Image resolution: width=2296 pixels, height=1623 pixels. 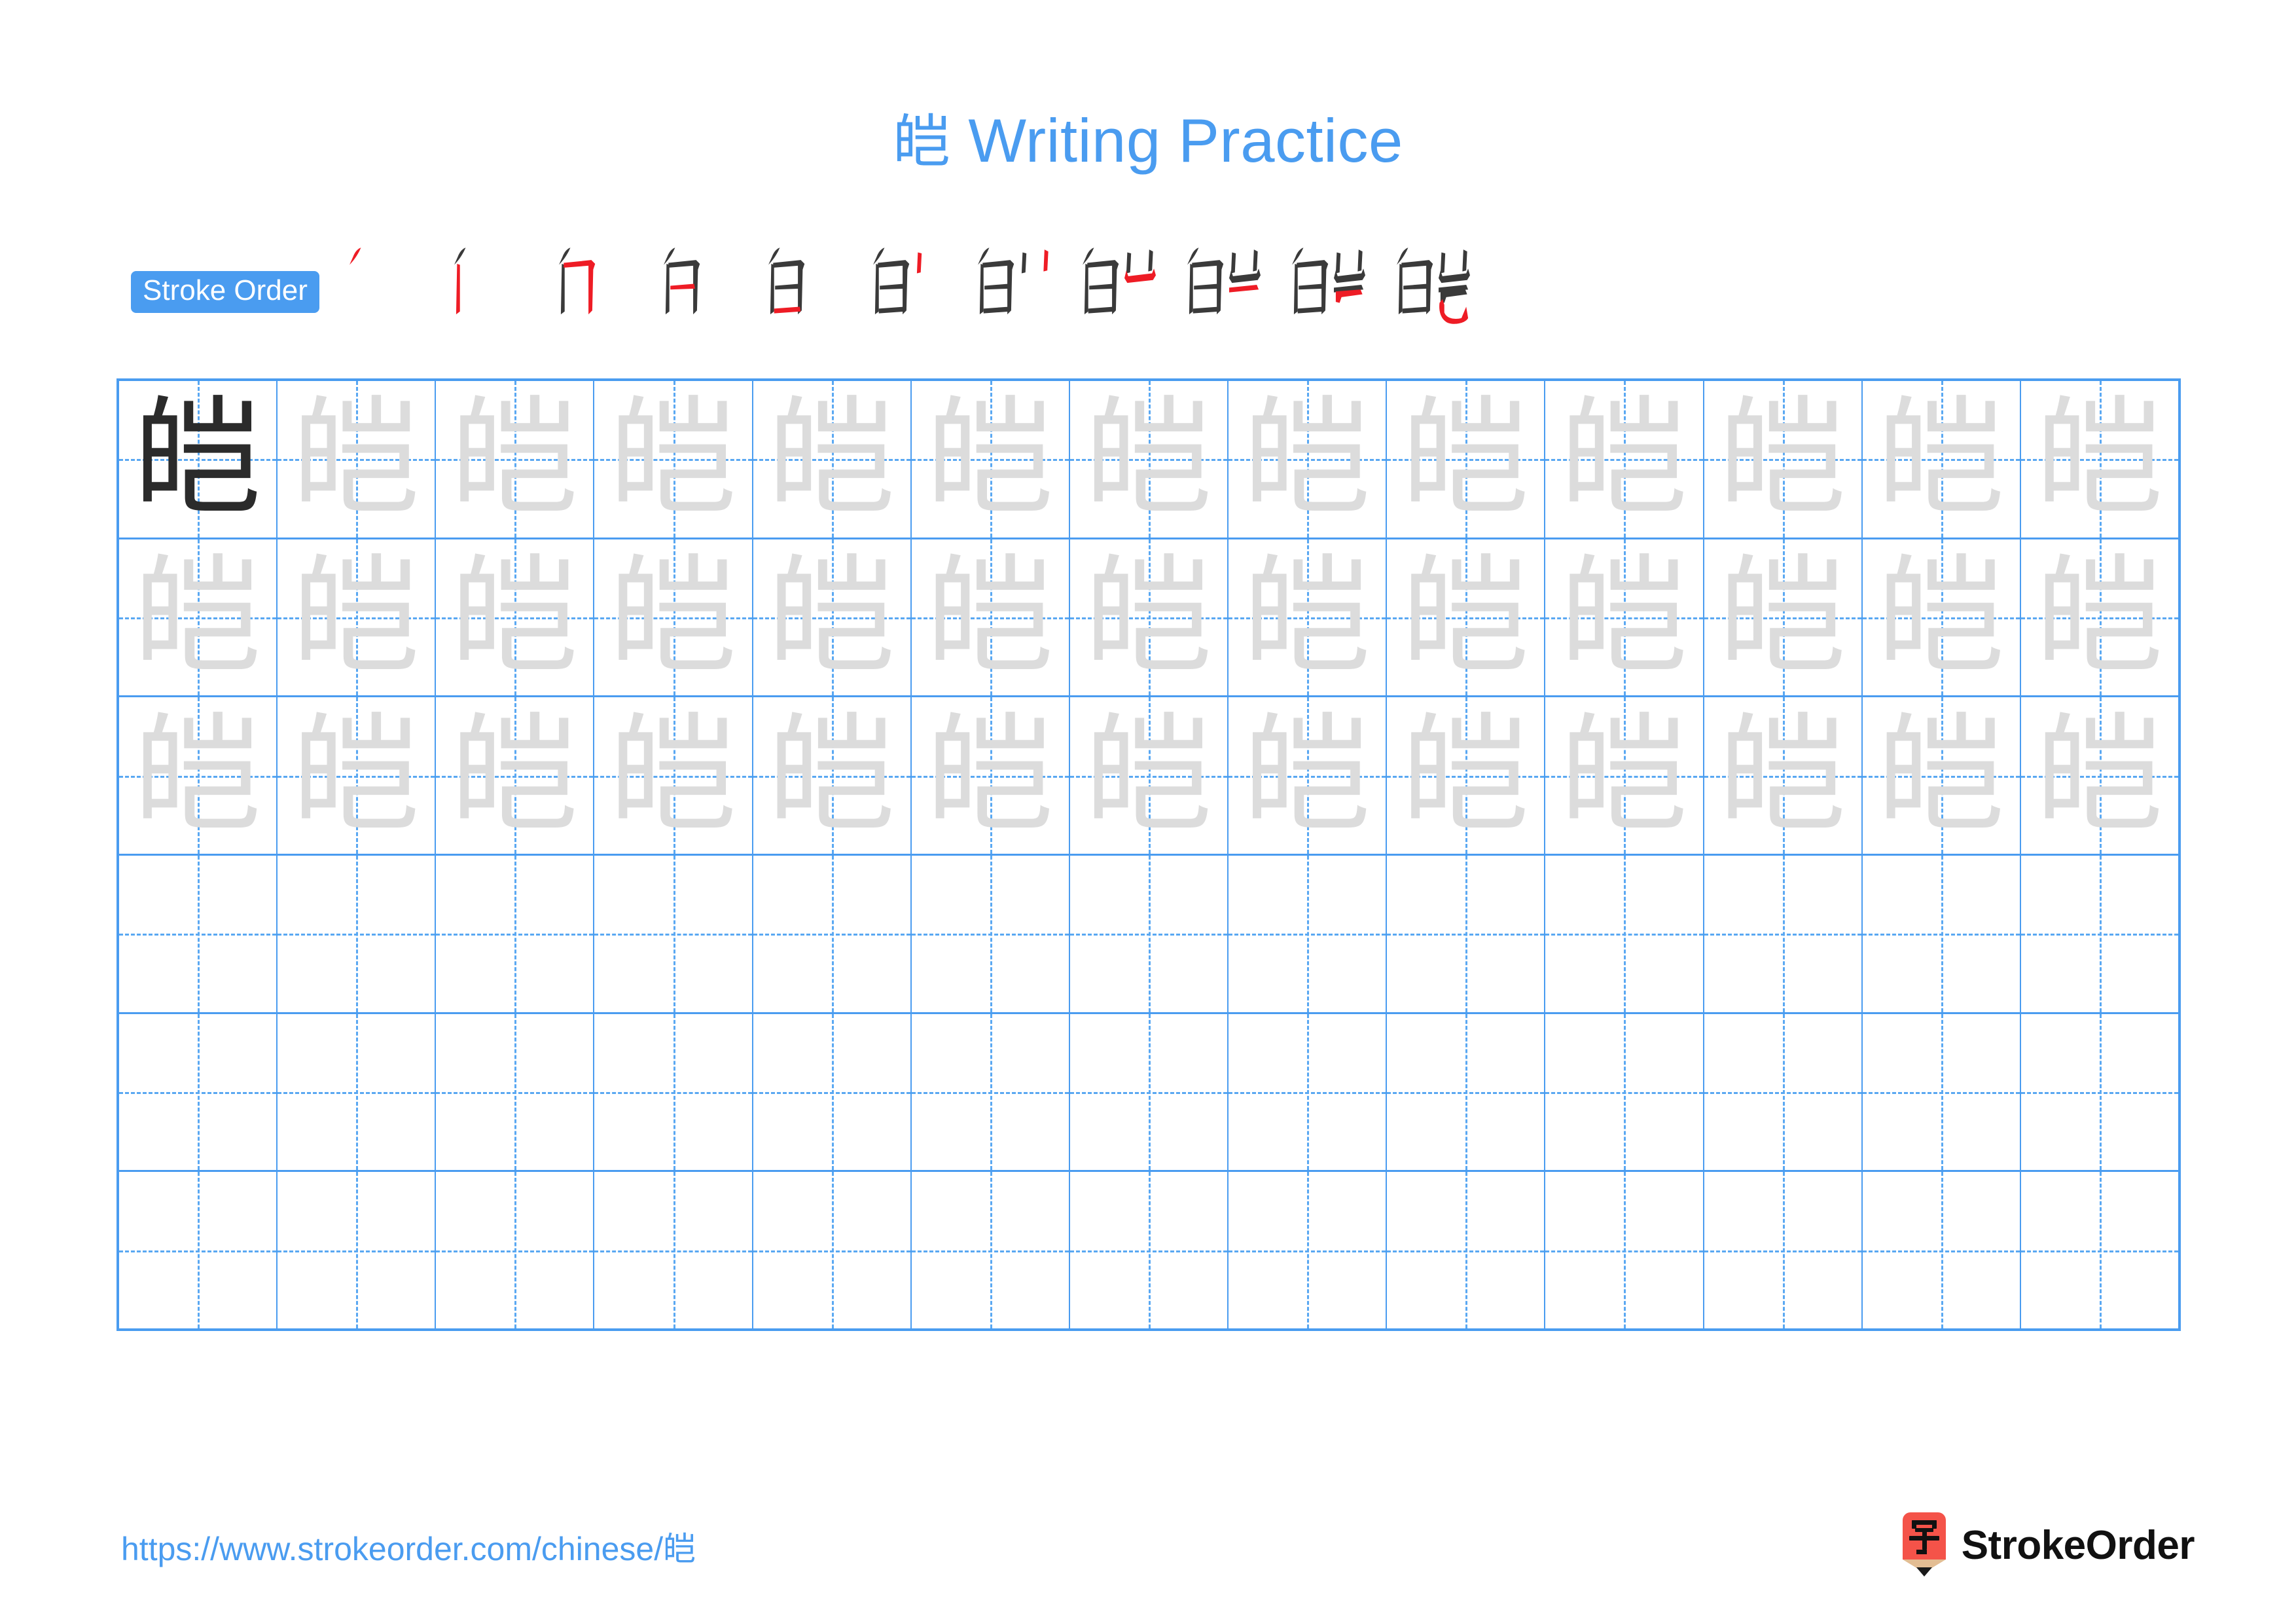 I want to click on stroke-order-section: Stroke Order, so click(x=806, y=289).